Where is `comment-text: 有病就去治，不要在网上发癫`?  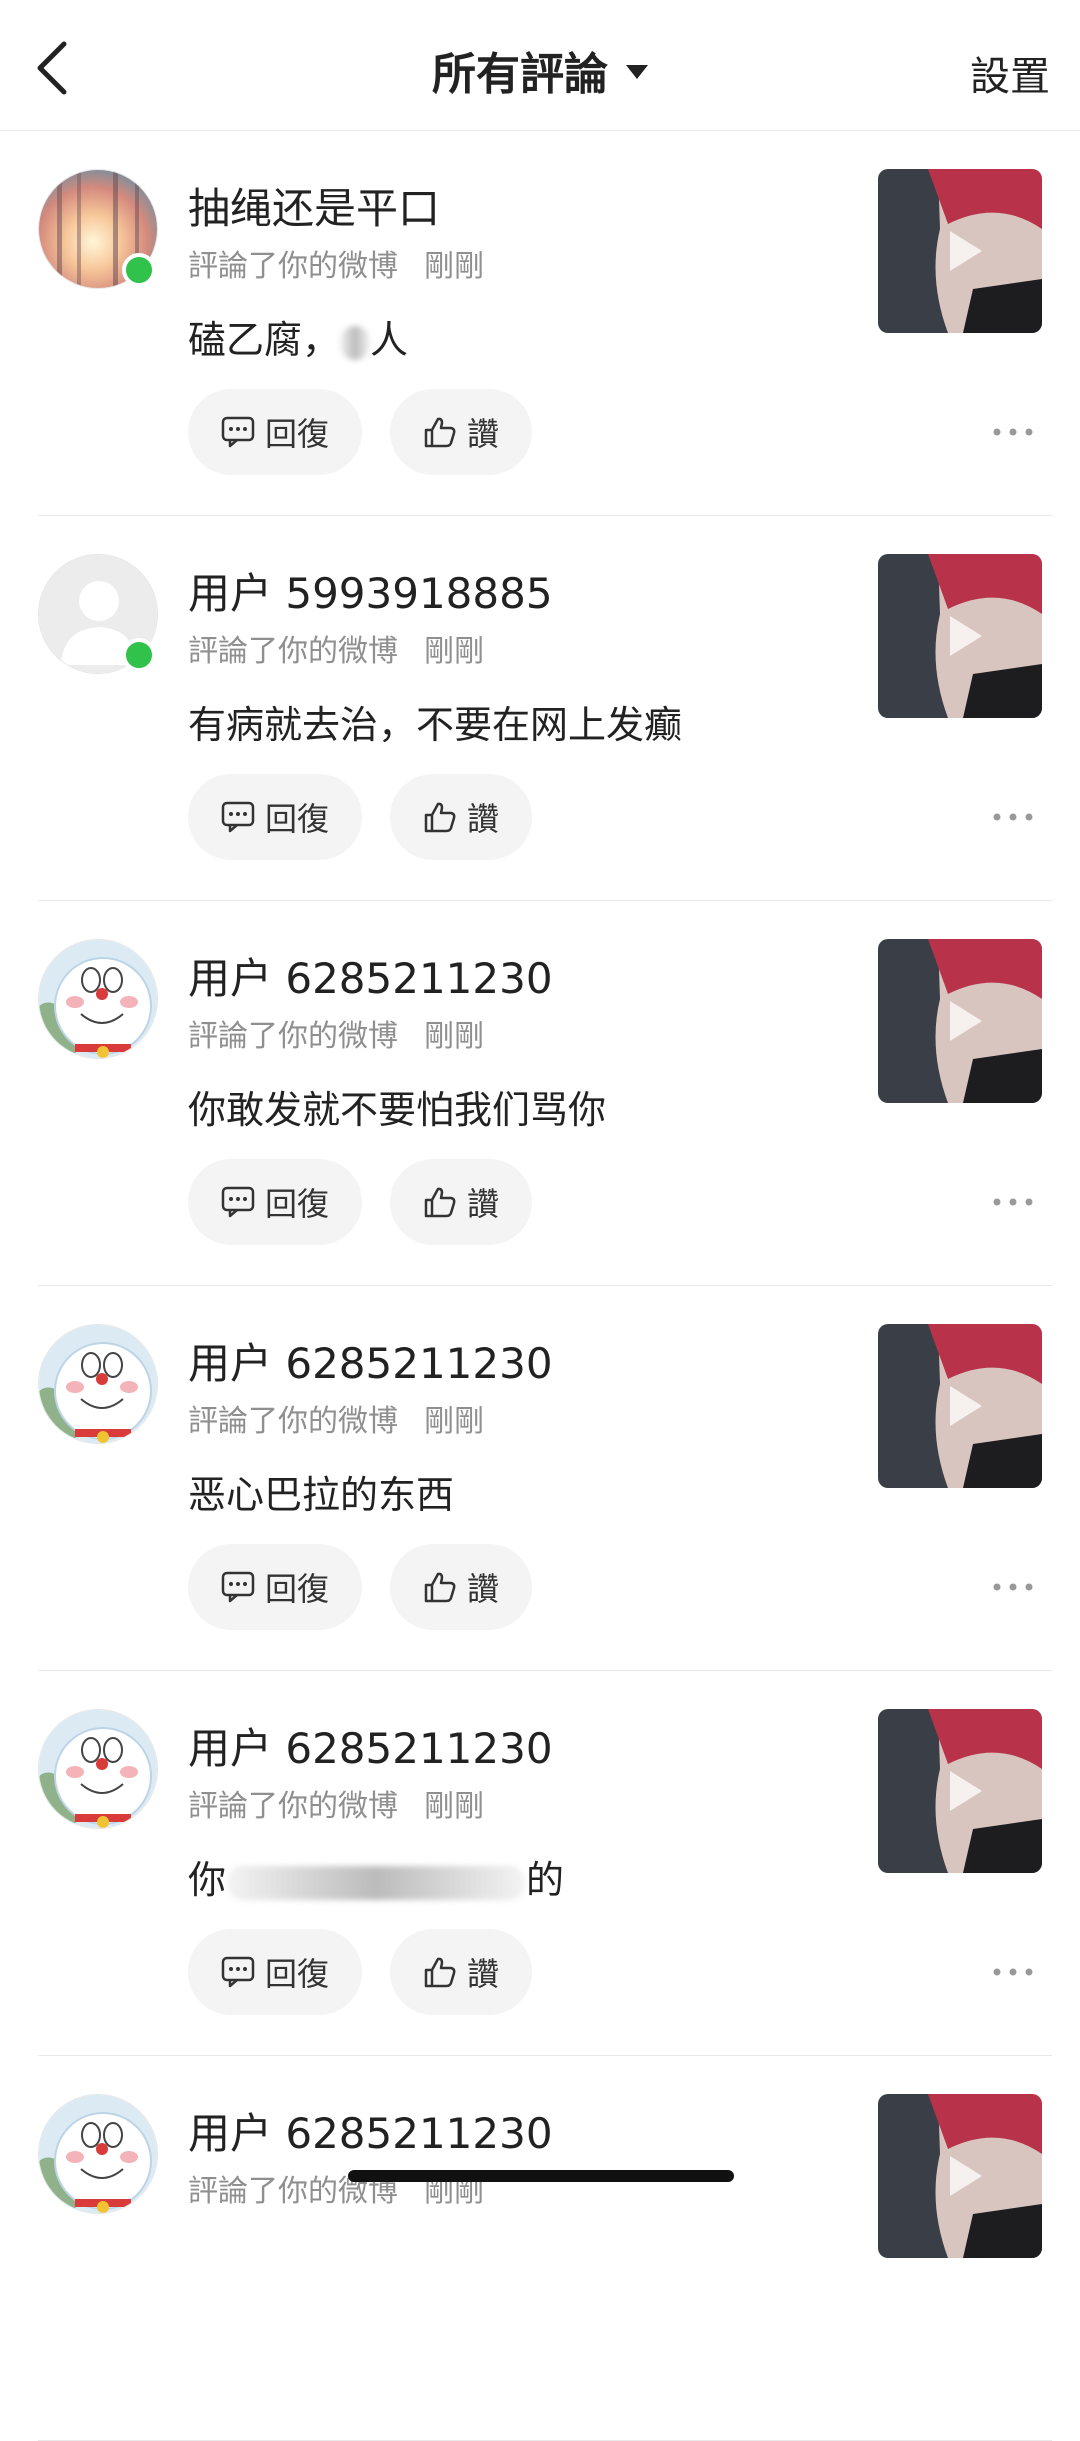 comment-text: 有病就去治，不要在网上发癫 is located at coordinates (435, 725).